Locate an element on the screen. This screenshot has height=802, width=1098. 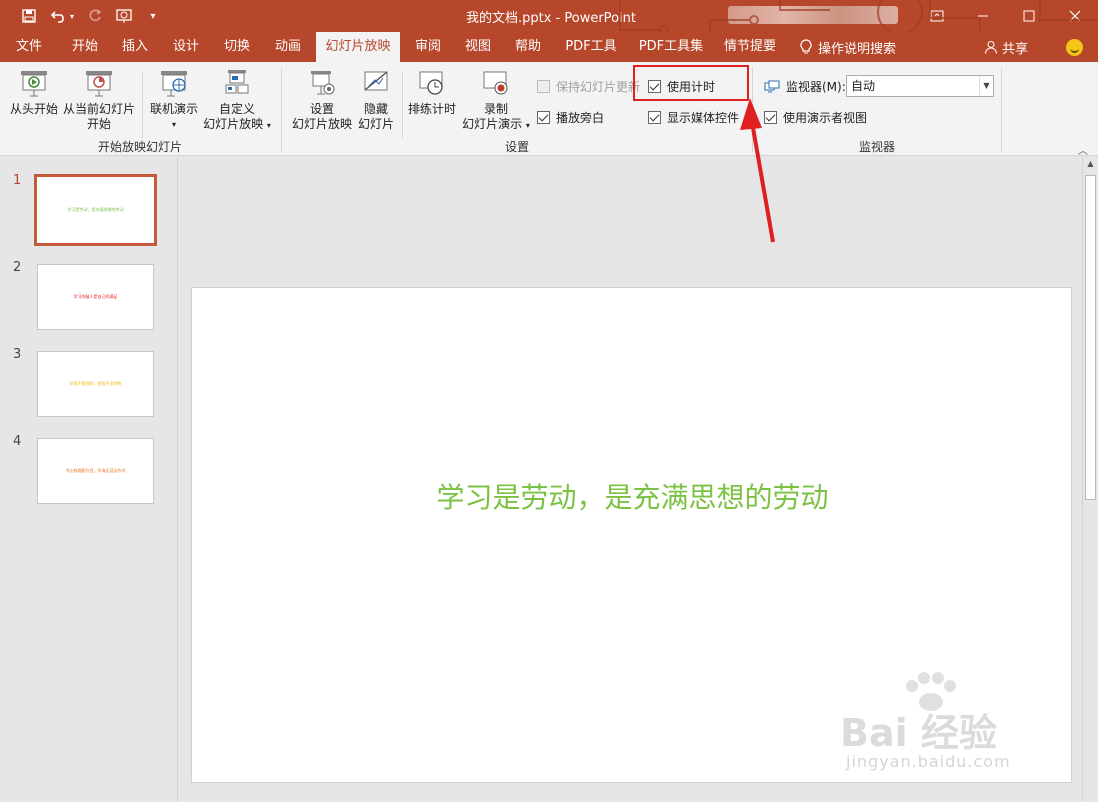
custom-slideshow-button: 自定义 幻灯片放映 ▾ is located at coordinates (237, 100).